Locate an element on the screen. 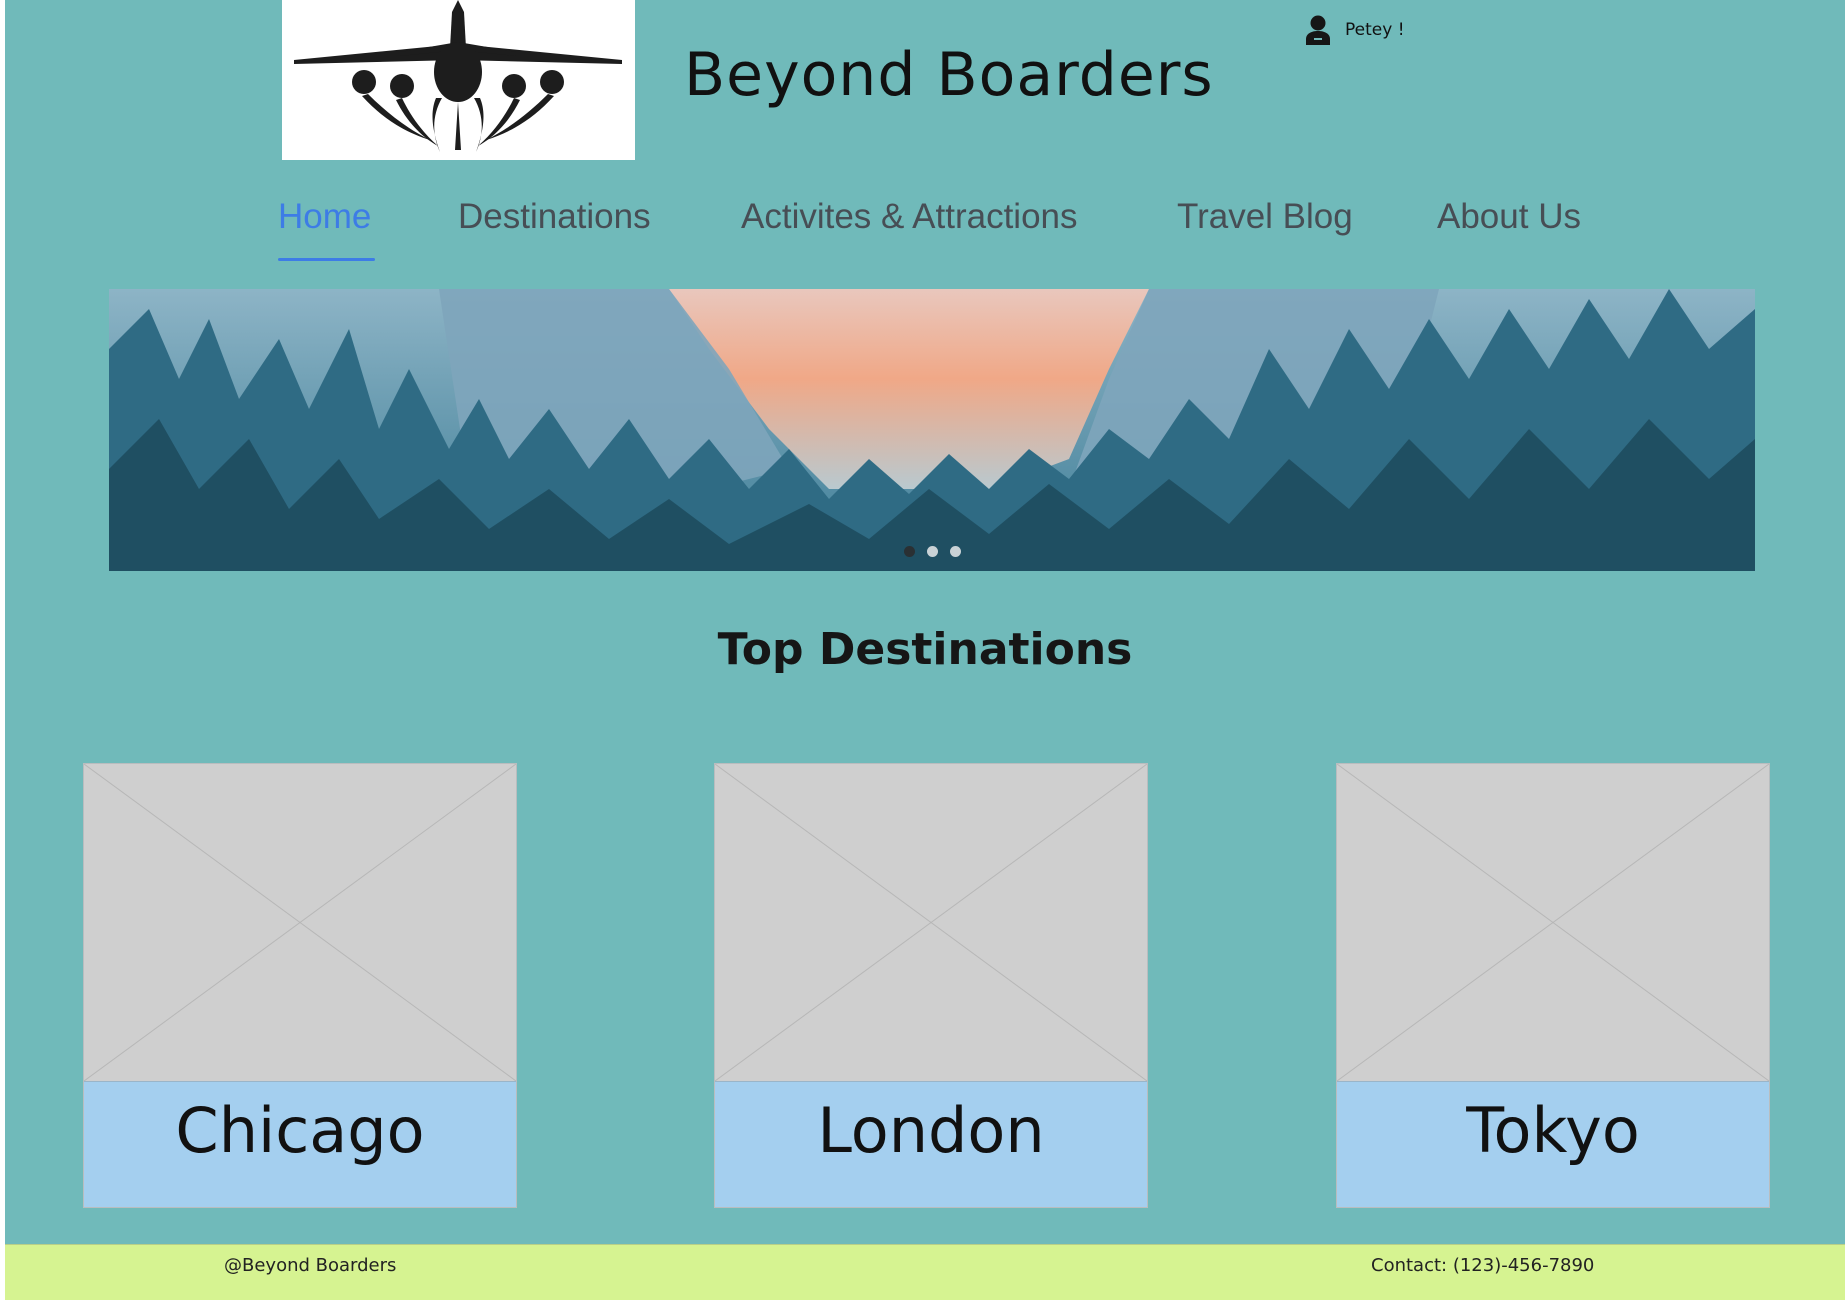 This screenshot has height=1300, width=1845. nav-item-home: Home is located at coordinates (324, 217).